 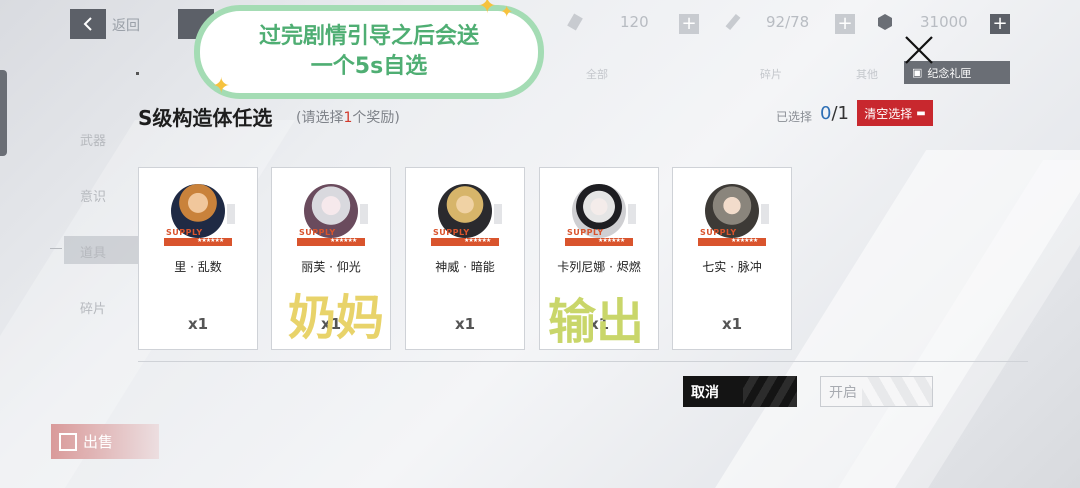 I want to click on selected-count: 0/1, so click(x=834, y=113).